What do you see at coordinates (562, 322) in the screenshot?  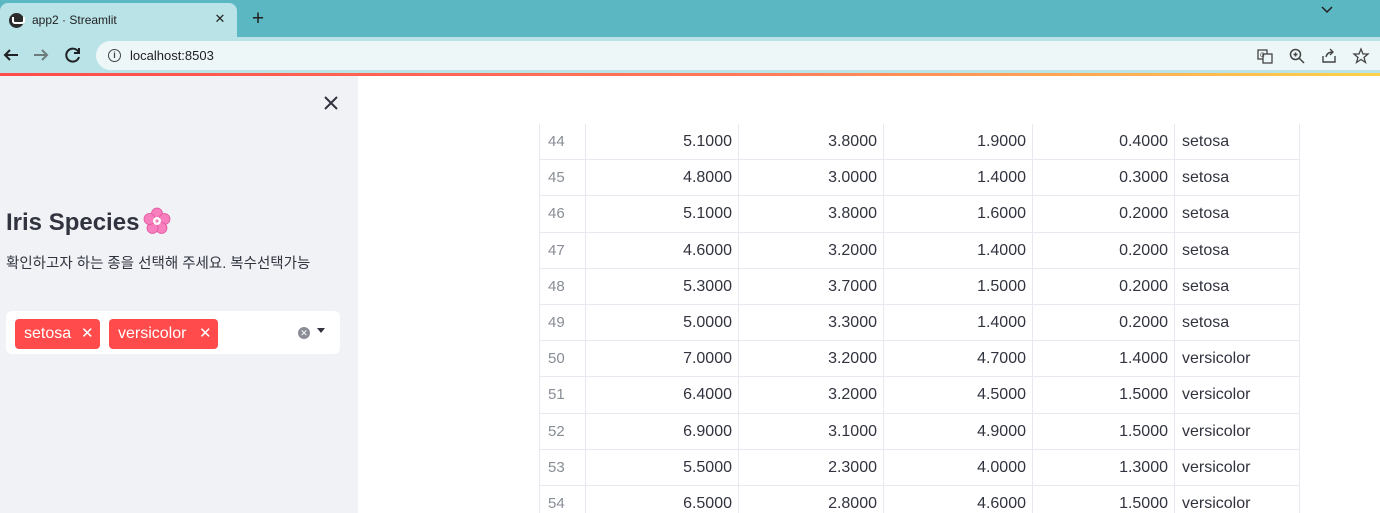 I see `row-index-cell: 49` at bounding box center [562, 322].